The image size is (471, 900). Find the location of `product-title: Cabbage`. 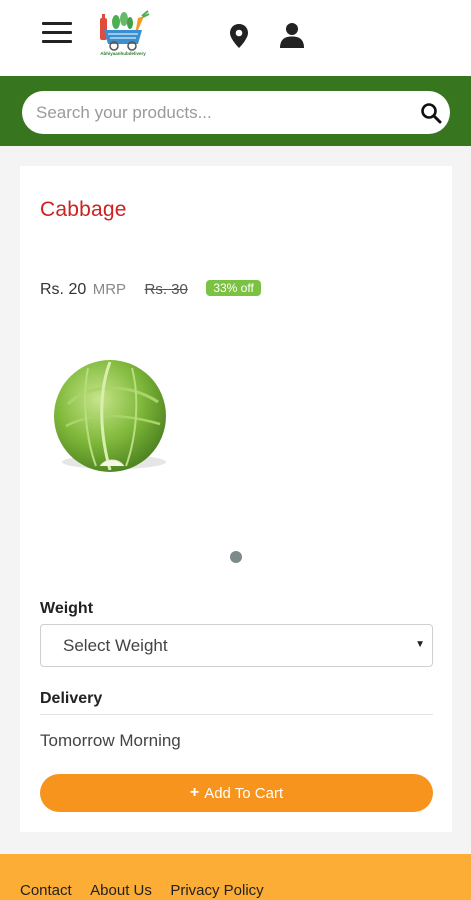

product-title: Cabbage is located at coordinates (83, 209).